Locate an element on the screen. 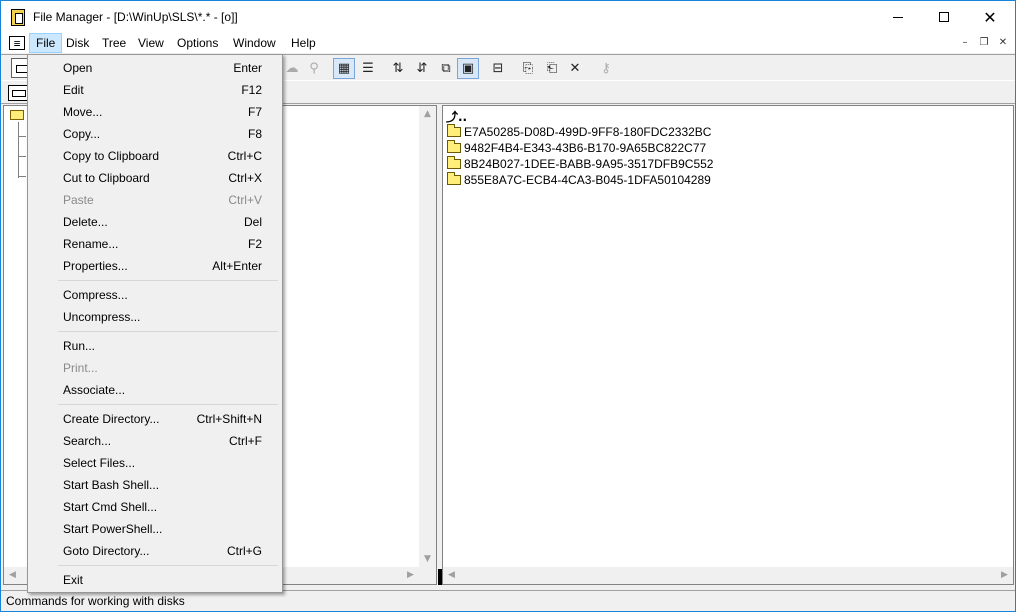 The width and height of the screenshot is (1016, 612). minimize-button is located at coordinates (898, 17).